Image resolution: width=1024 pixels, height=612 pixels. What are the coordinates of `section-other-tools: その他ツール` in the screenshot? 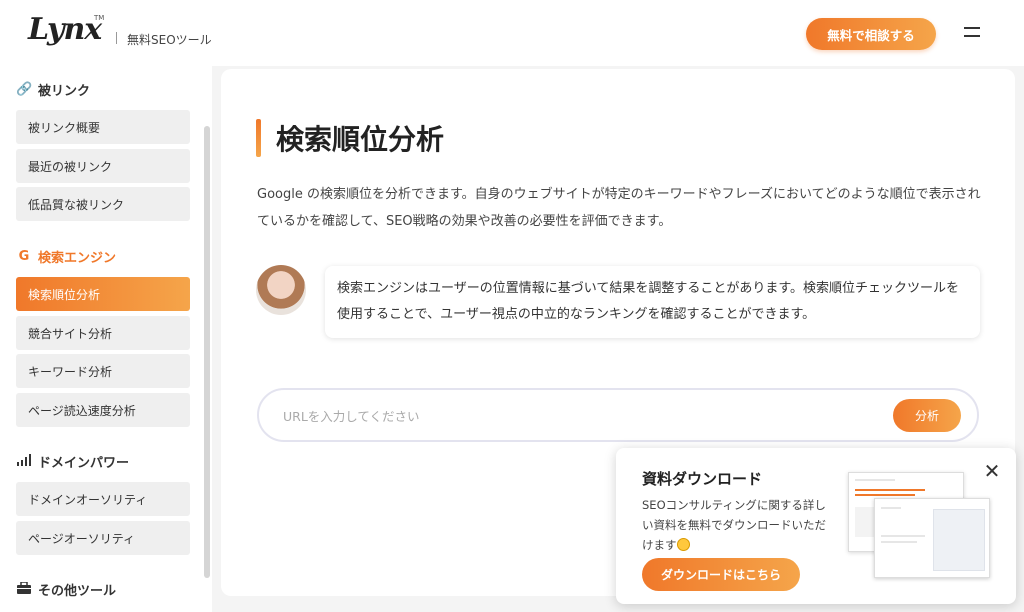 It's located at (66, 589).